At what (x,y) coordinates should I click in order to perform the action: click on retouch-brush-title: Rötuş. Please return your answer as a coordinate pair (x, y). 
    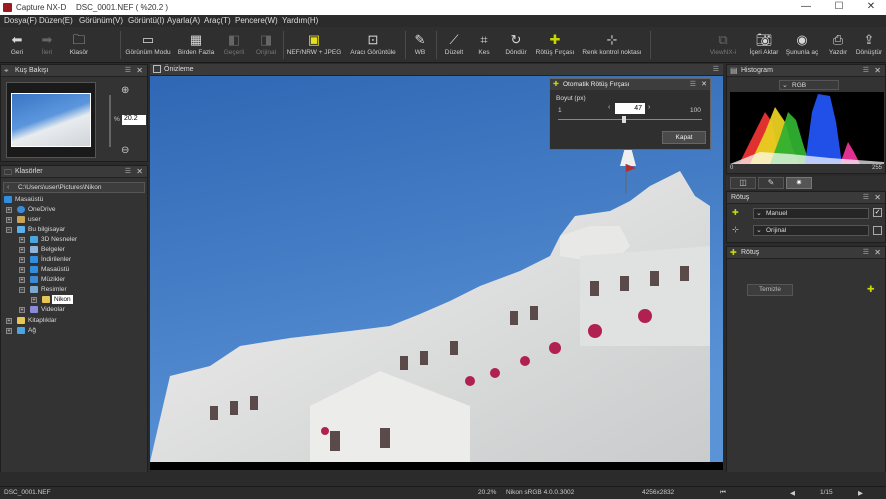
    Looking at the image, I should click on (750, 252).